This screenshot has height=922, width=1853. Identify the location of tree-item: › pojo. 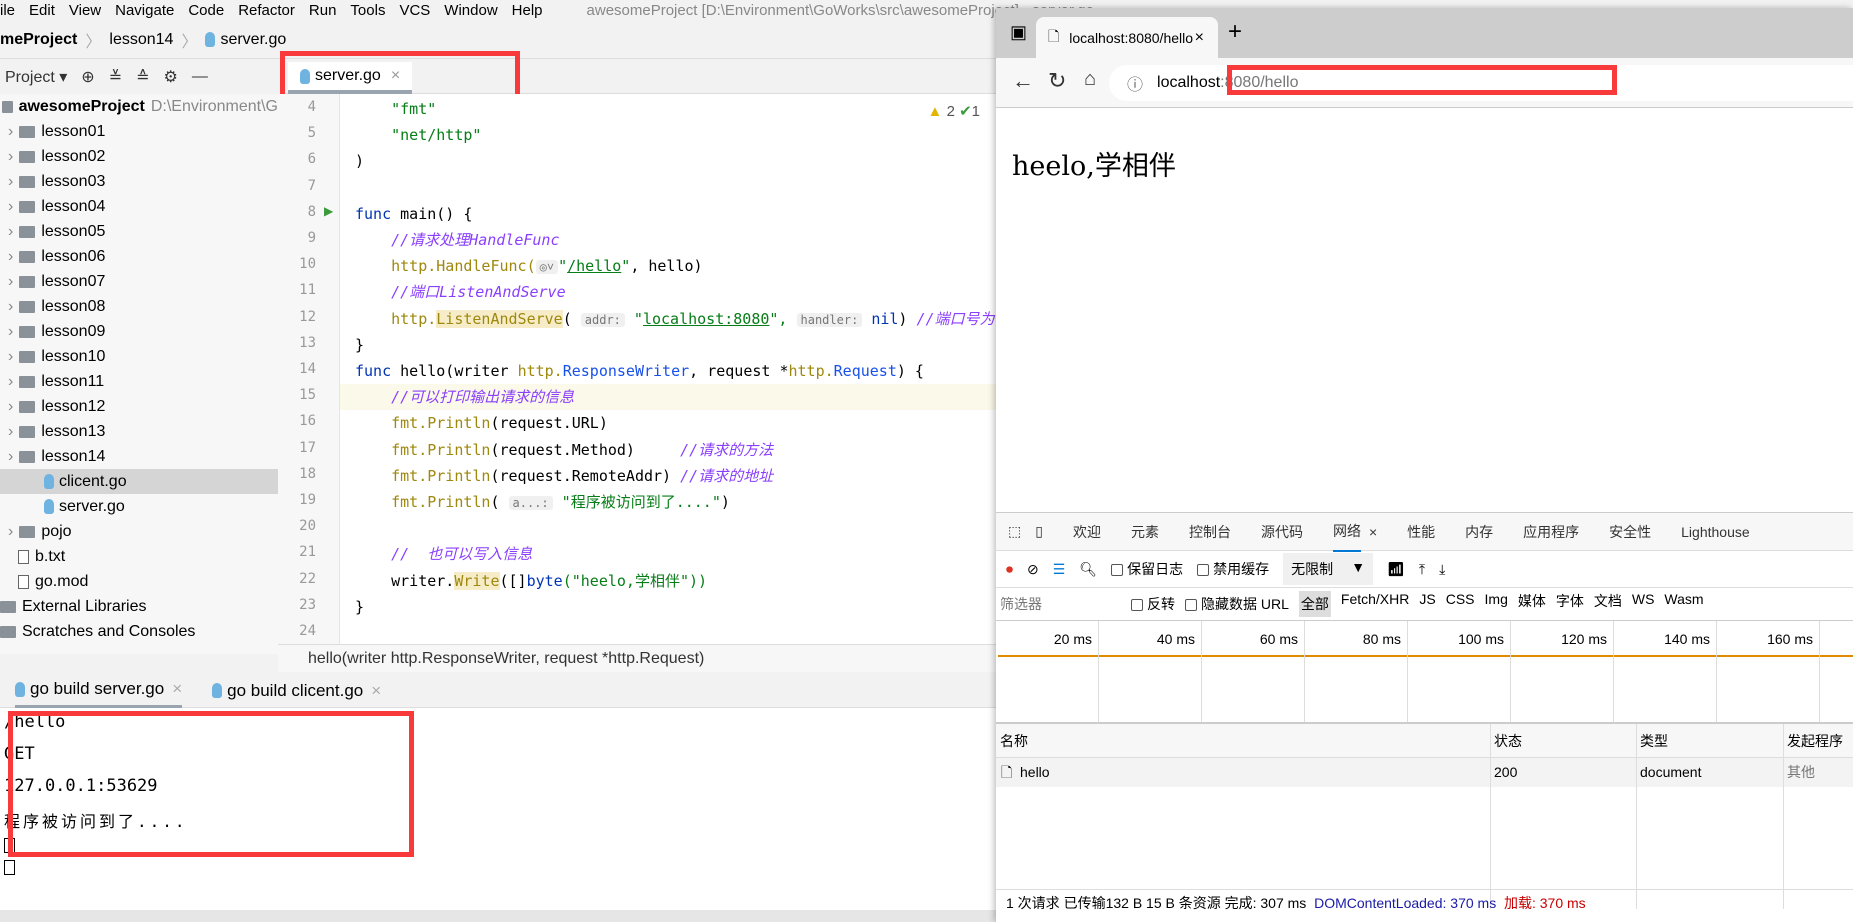
(139, 531).